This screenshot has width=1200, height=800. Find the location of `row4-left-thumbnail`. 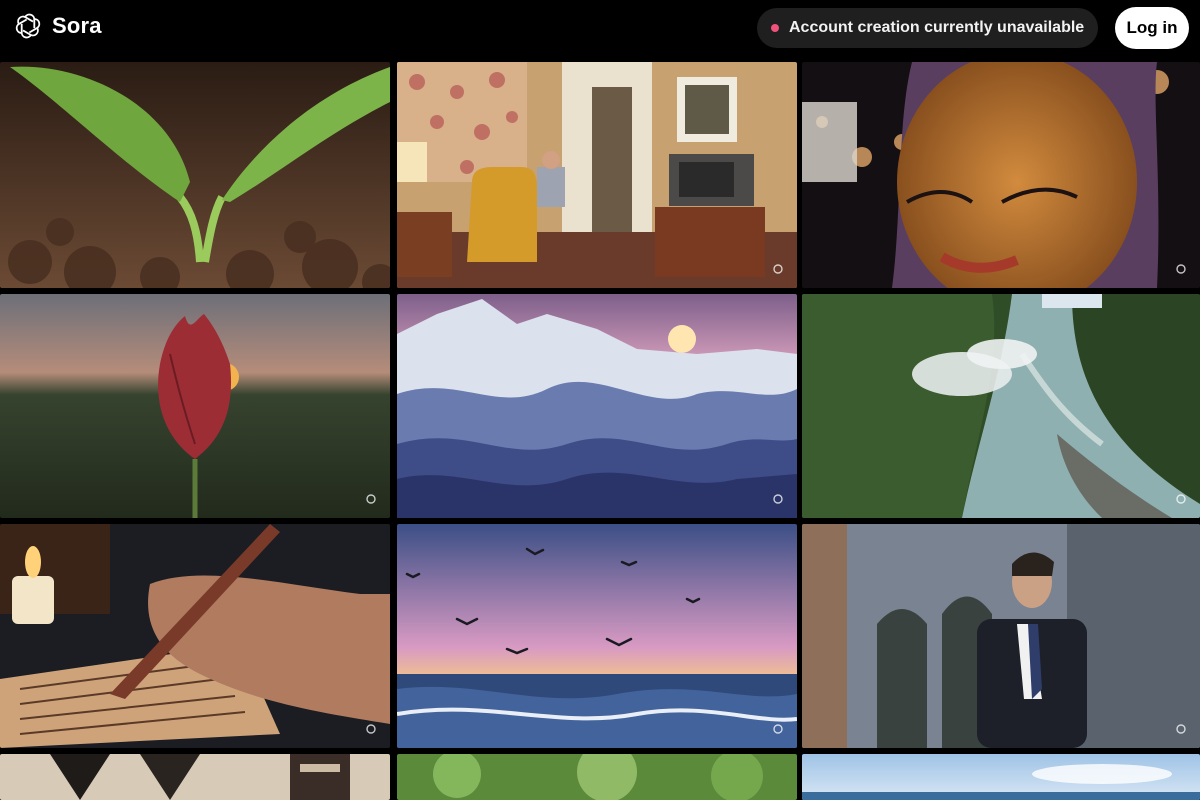

row4-left-thumbnail is located at coordinates (195, 777).